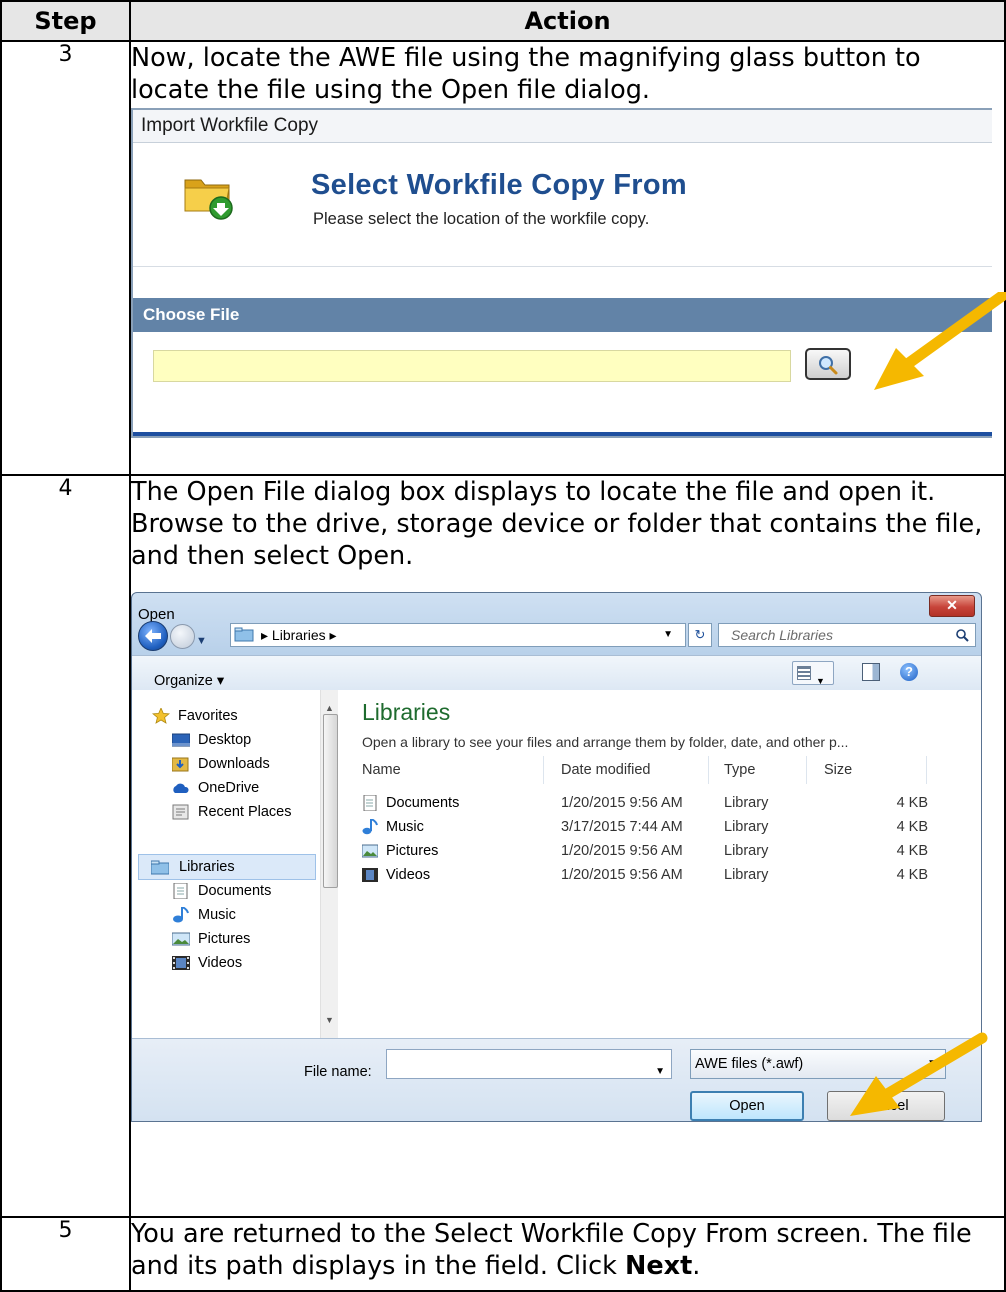 The image size is (1006, 1292). I want to click on back-arrow-icon, so click(153, 636).